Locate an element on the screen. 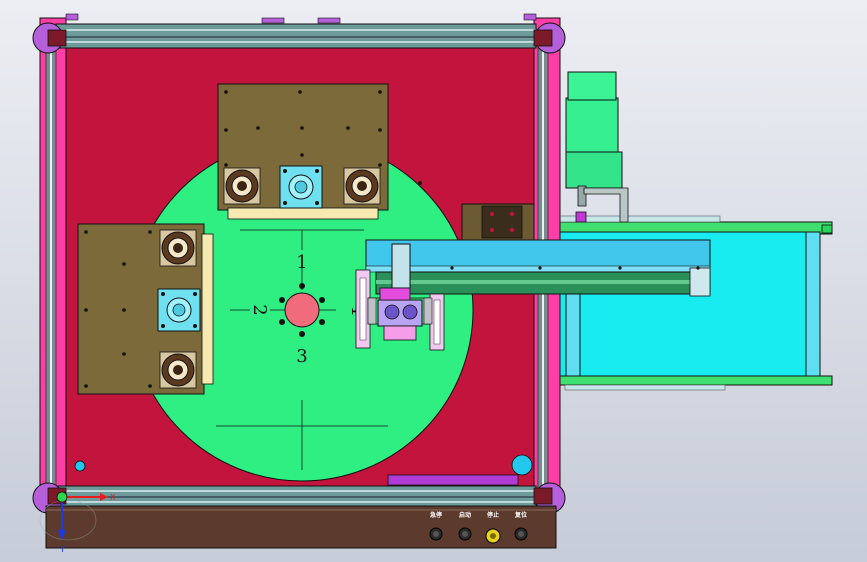 Image resolution: width=867 pixels, height=562 pixels. servo-block-left is located at coordinates (179, 310).